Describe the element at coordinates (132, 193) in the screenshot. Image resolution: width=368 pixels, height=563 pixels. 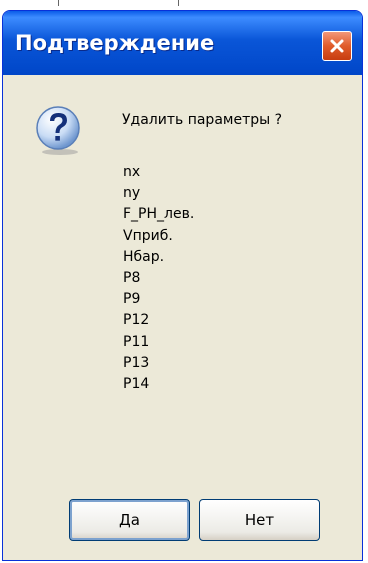
I see `parameter-item: ny` at that location.